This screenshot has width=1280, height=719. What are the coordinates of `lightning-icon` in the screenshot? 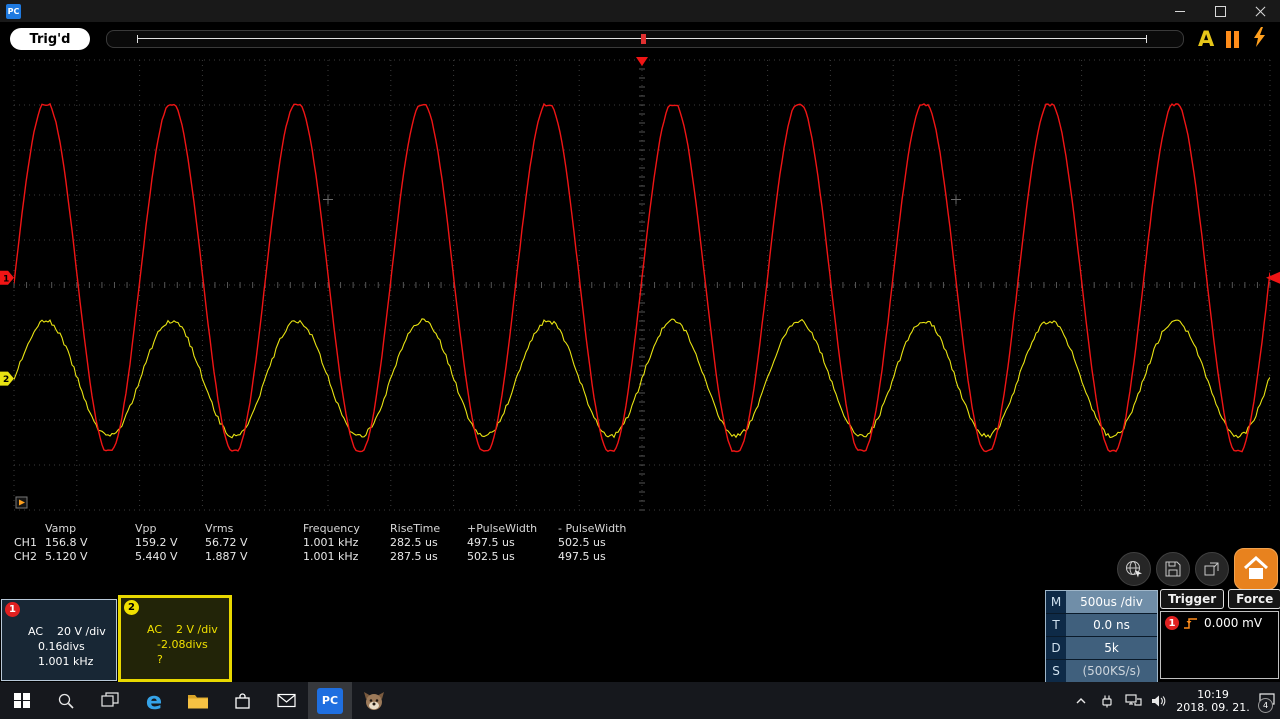 It's located at (1260, 37).